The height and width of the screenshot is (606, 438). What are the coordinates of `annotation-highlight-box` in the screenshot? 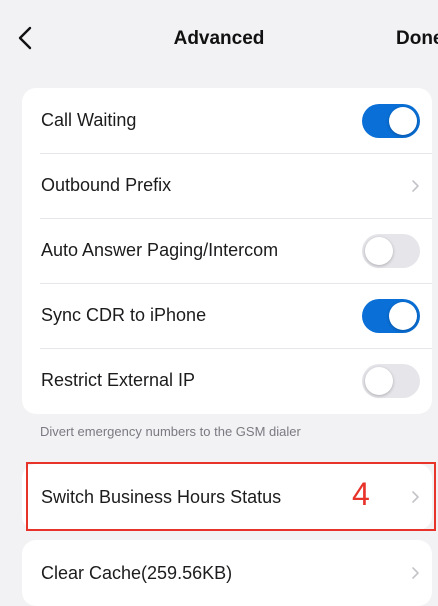 It's located at (231, 496).